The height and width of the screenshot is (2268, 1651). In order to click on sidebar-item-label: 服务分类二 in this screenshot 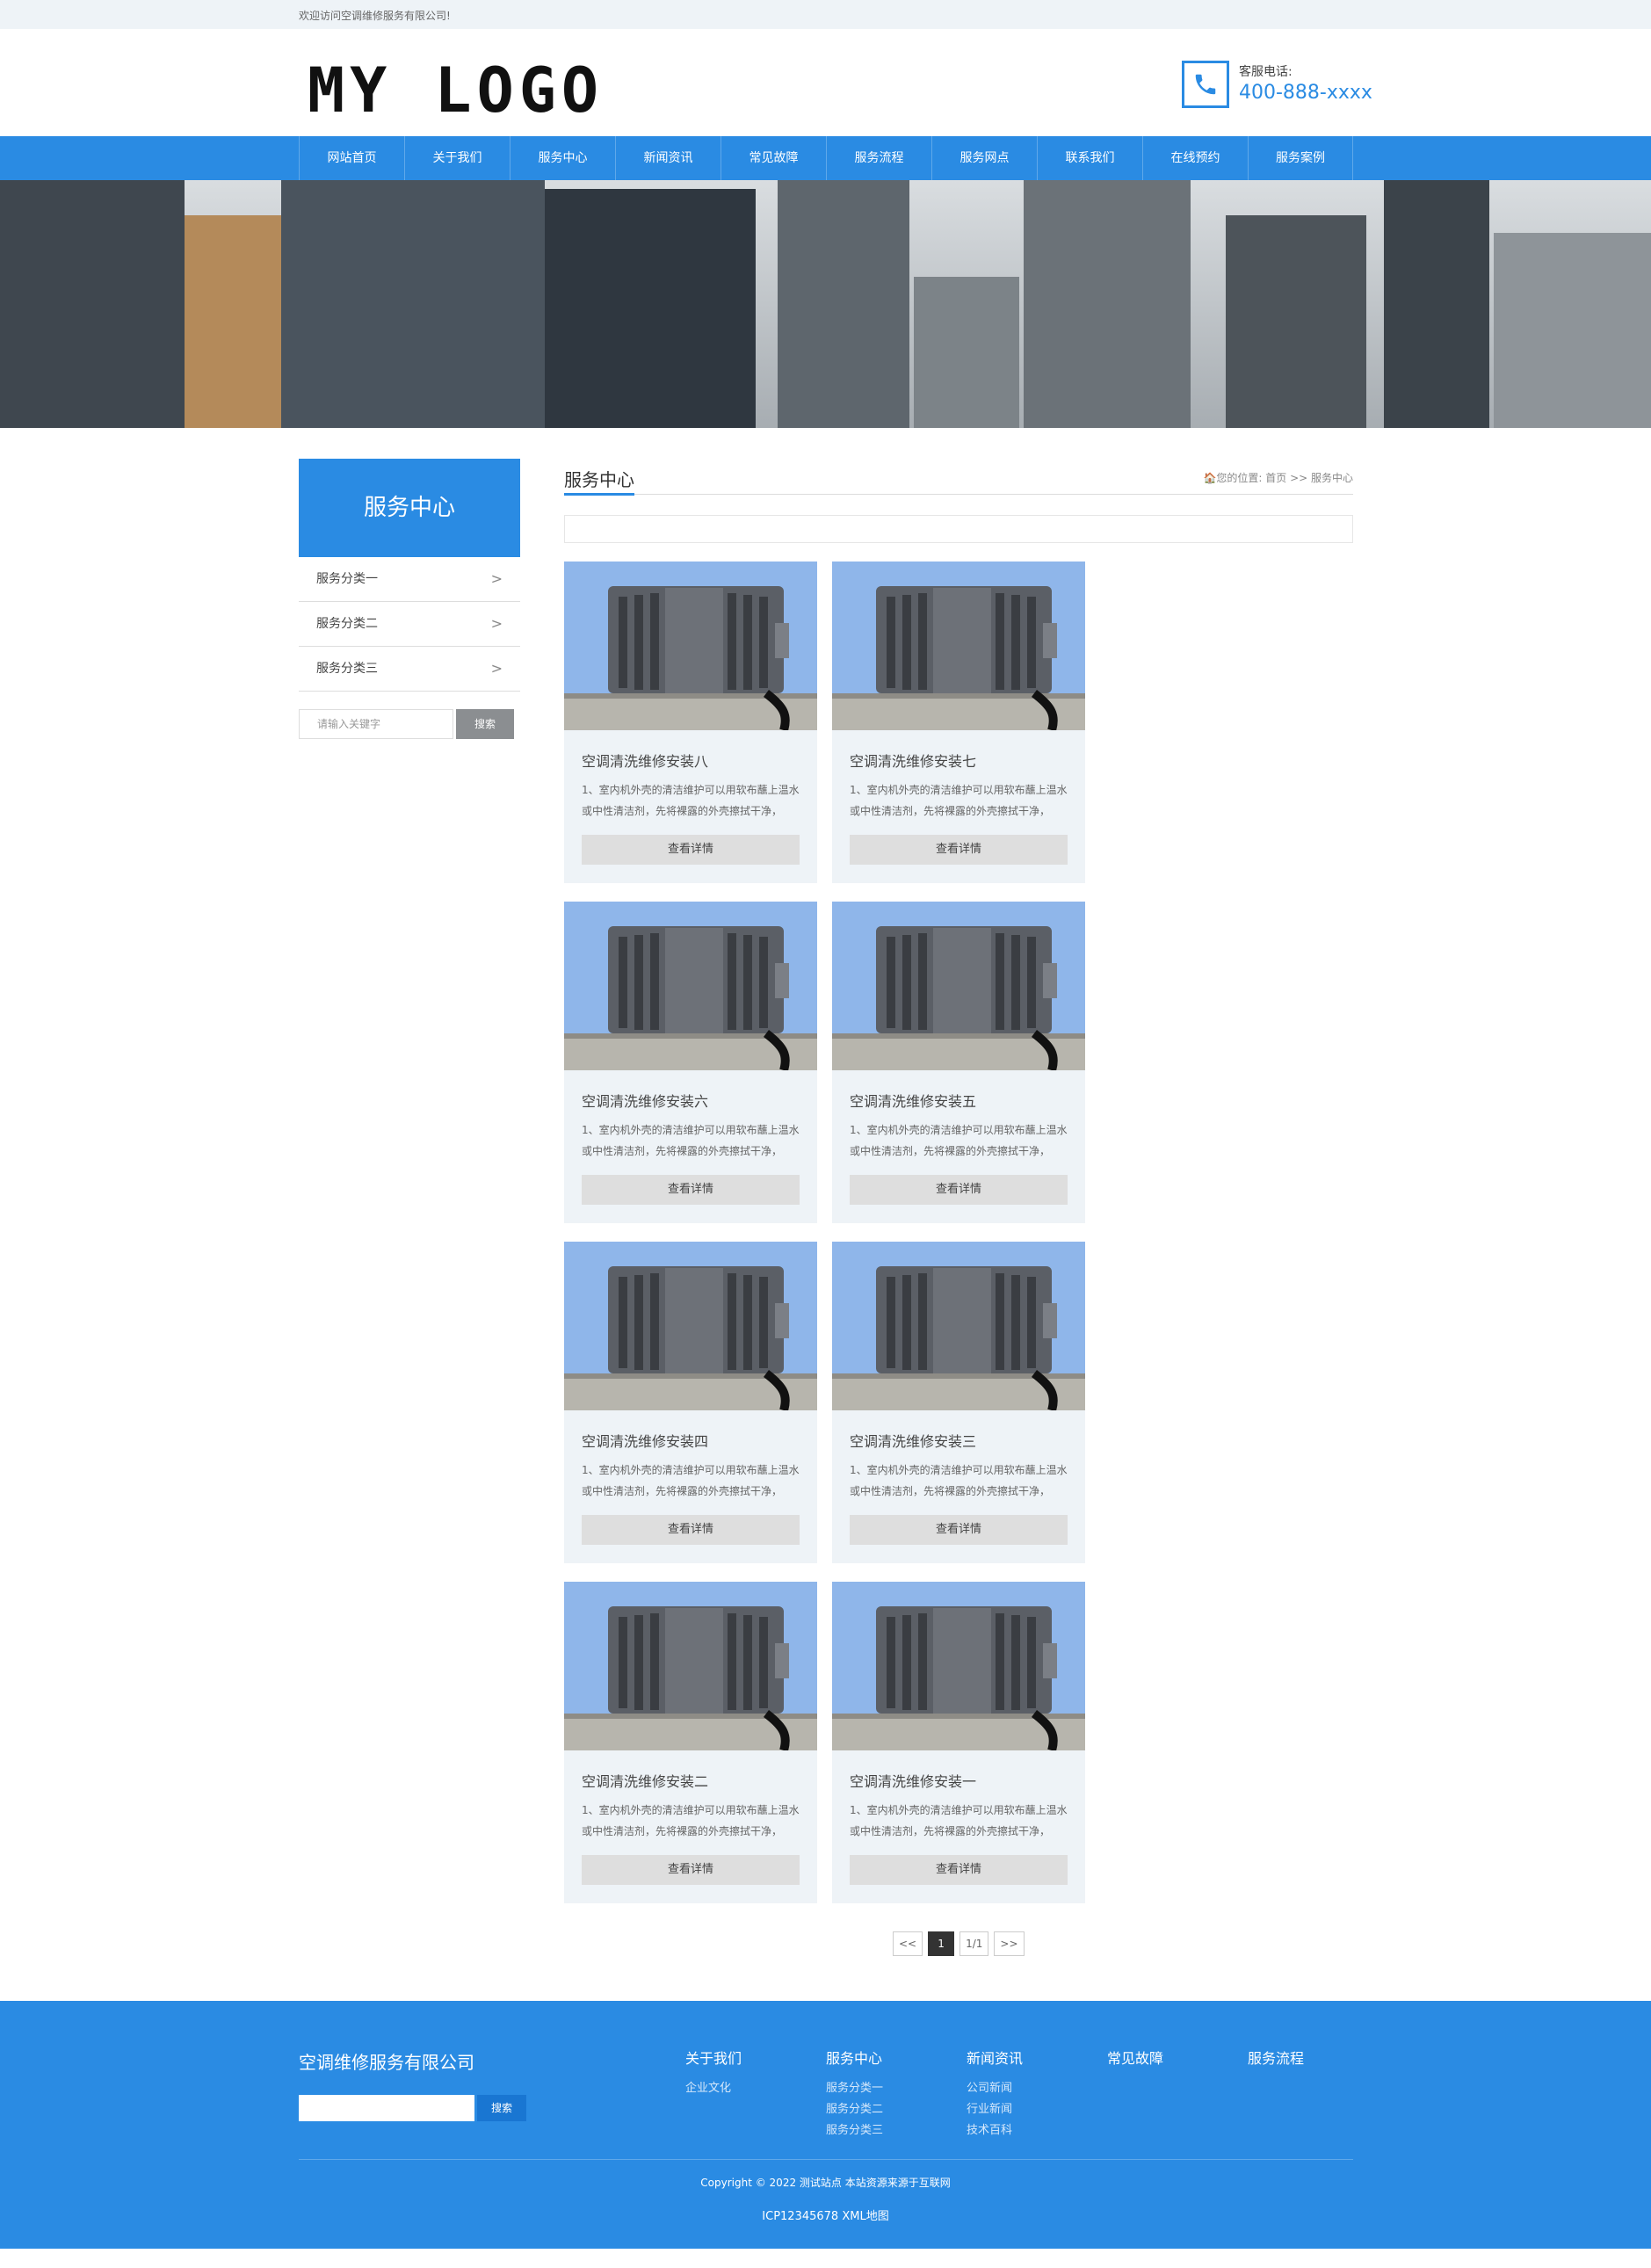, I will do `click(347, 624)`.